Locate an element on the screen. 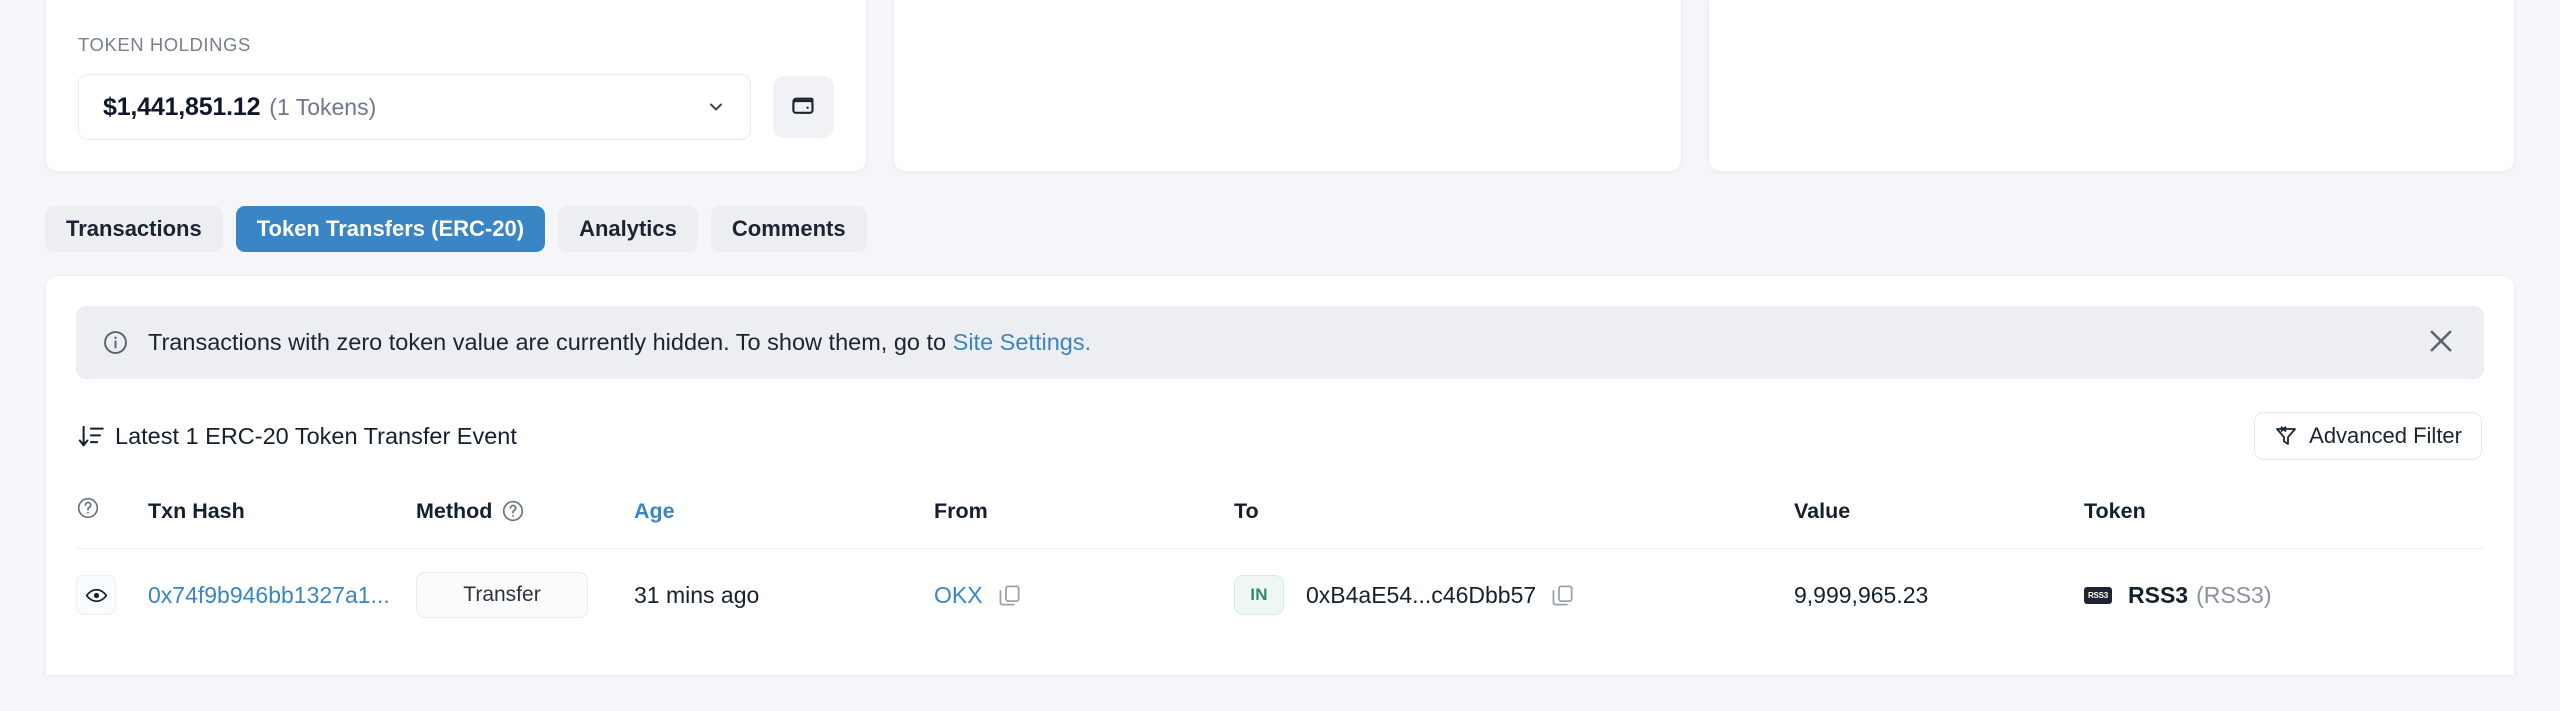 The width and height of the screenshot is (2560, 711). wallet-button is located at coordinates (803, 107).